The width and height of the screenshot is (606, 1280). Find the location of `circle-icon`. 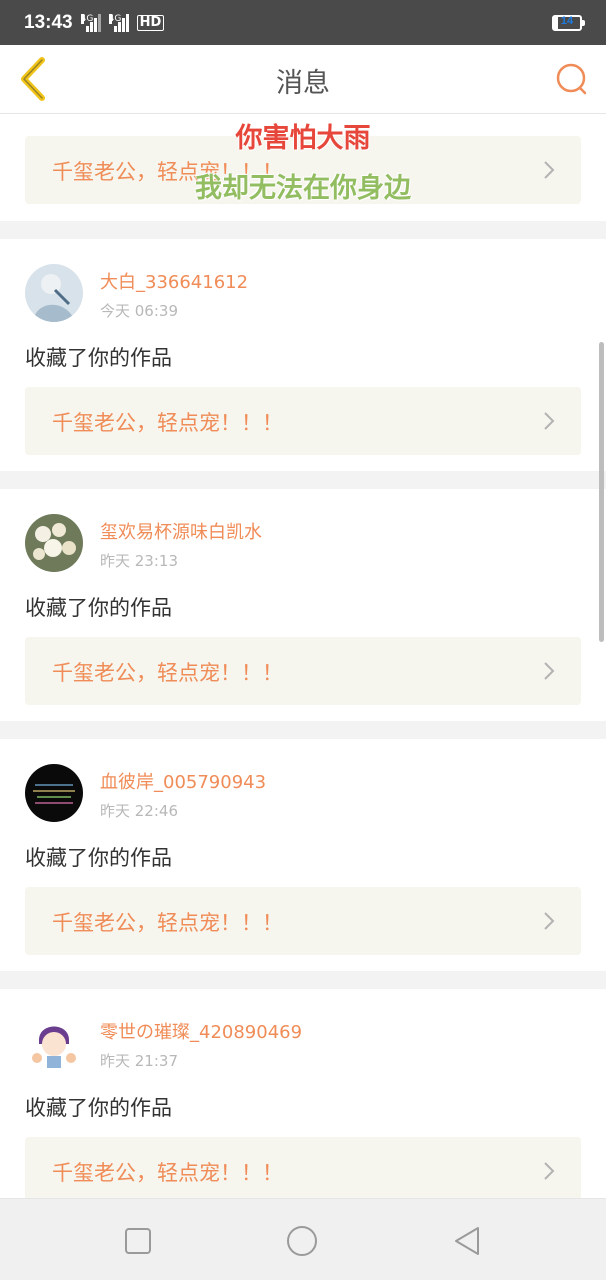

circle-icon is located at coordinates (302, 1241).